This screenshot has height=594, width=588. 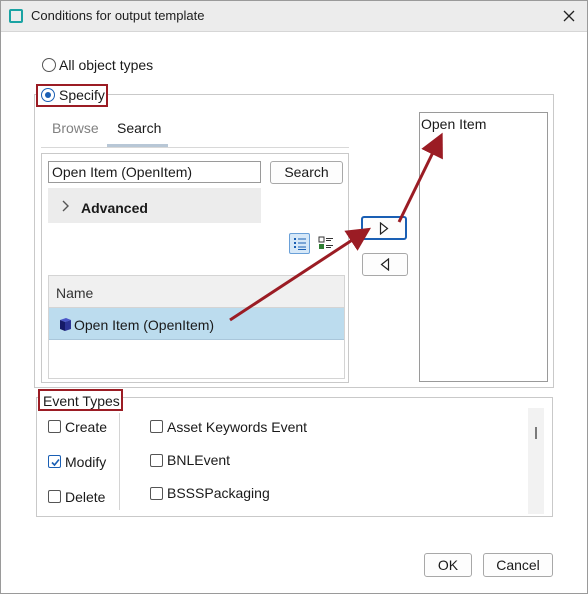 I want to click on annotation-arrows, so click(x=336, y=227).